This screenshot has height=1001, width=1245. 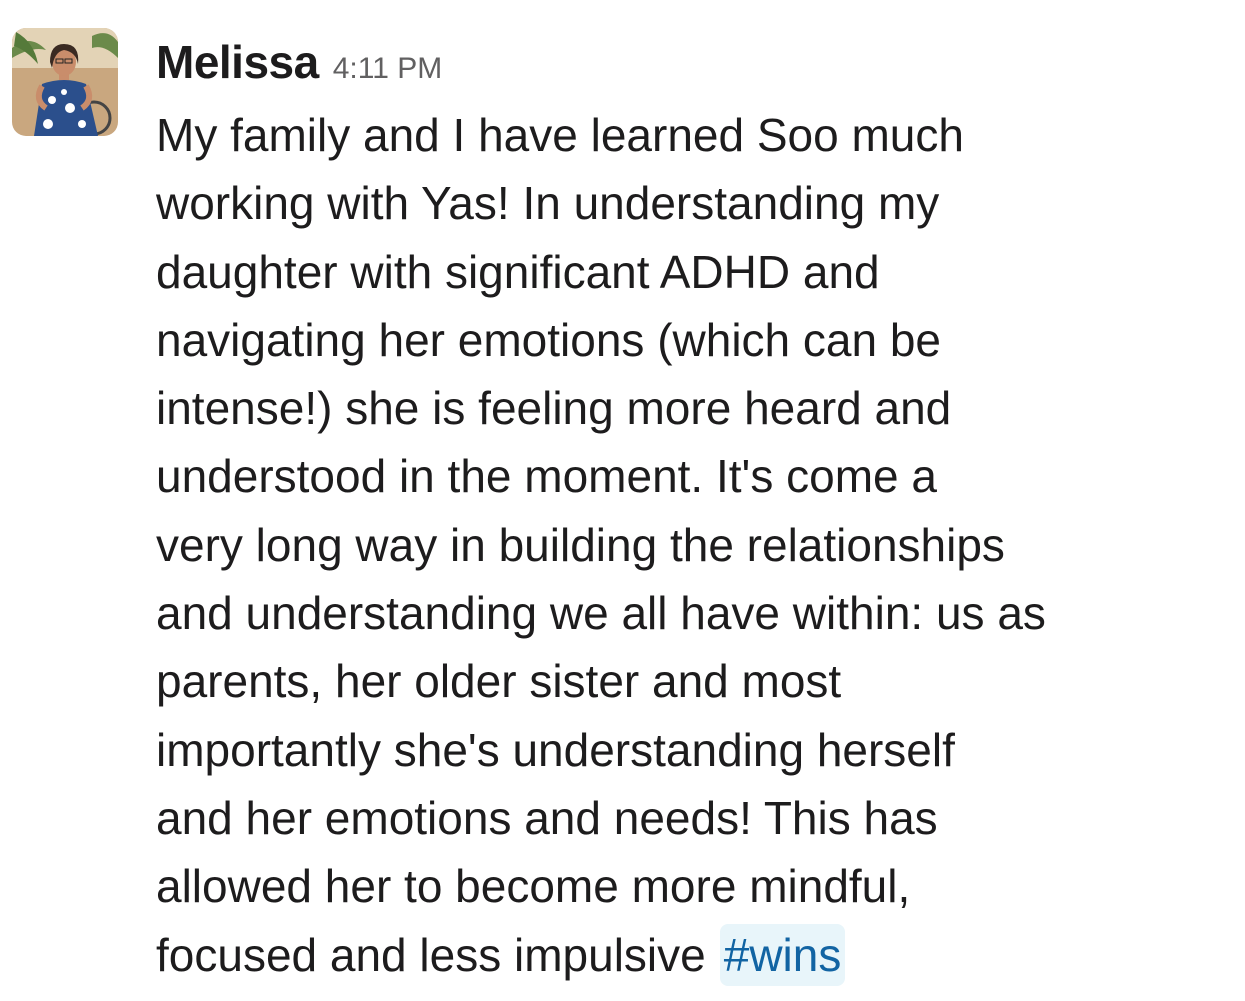 I want to click on user-avatar, so click(x=65, y=82).